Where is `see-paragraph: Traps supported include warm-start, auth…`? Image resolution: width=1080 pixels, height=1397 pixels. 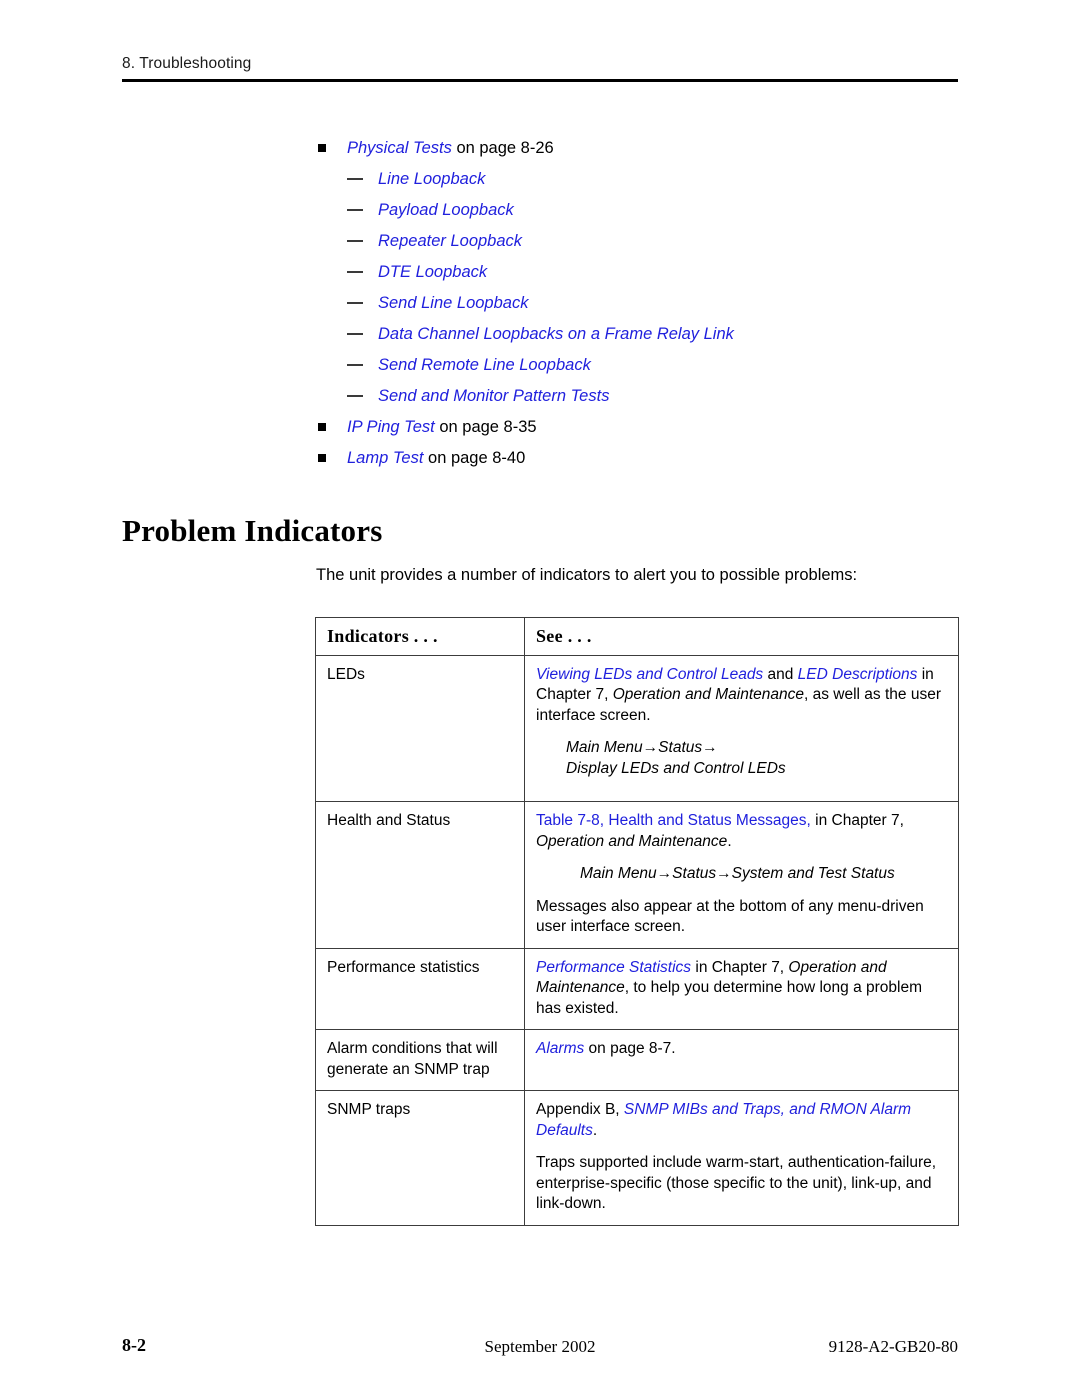
see-paragraph: Traps supported include warm-start, auth… is located at coordinates (736, 1183).